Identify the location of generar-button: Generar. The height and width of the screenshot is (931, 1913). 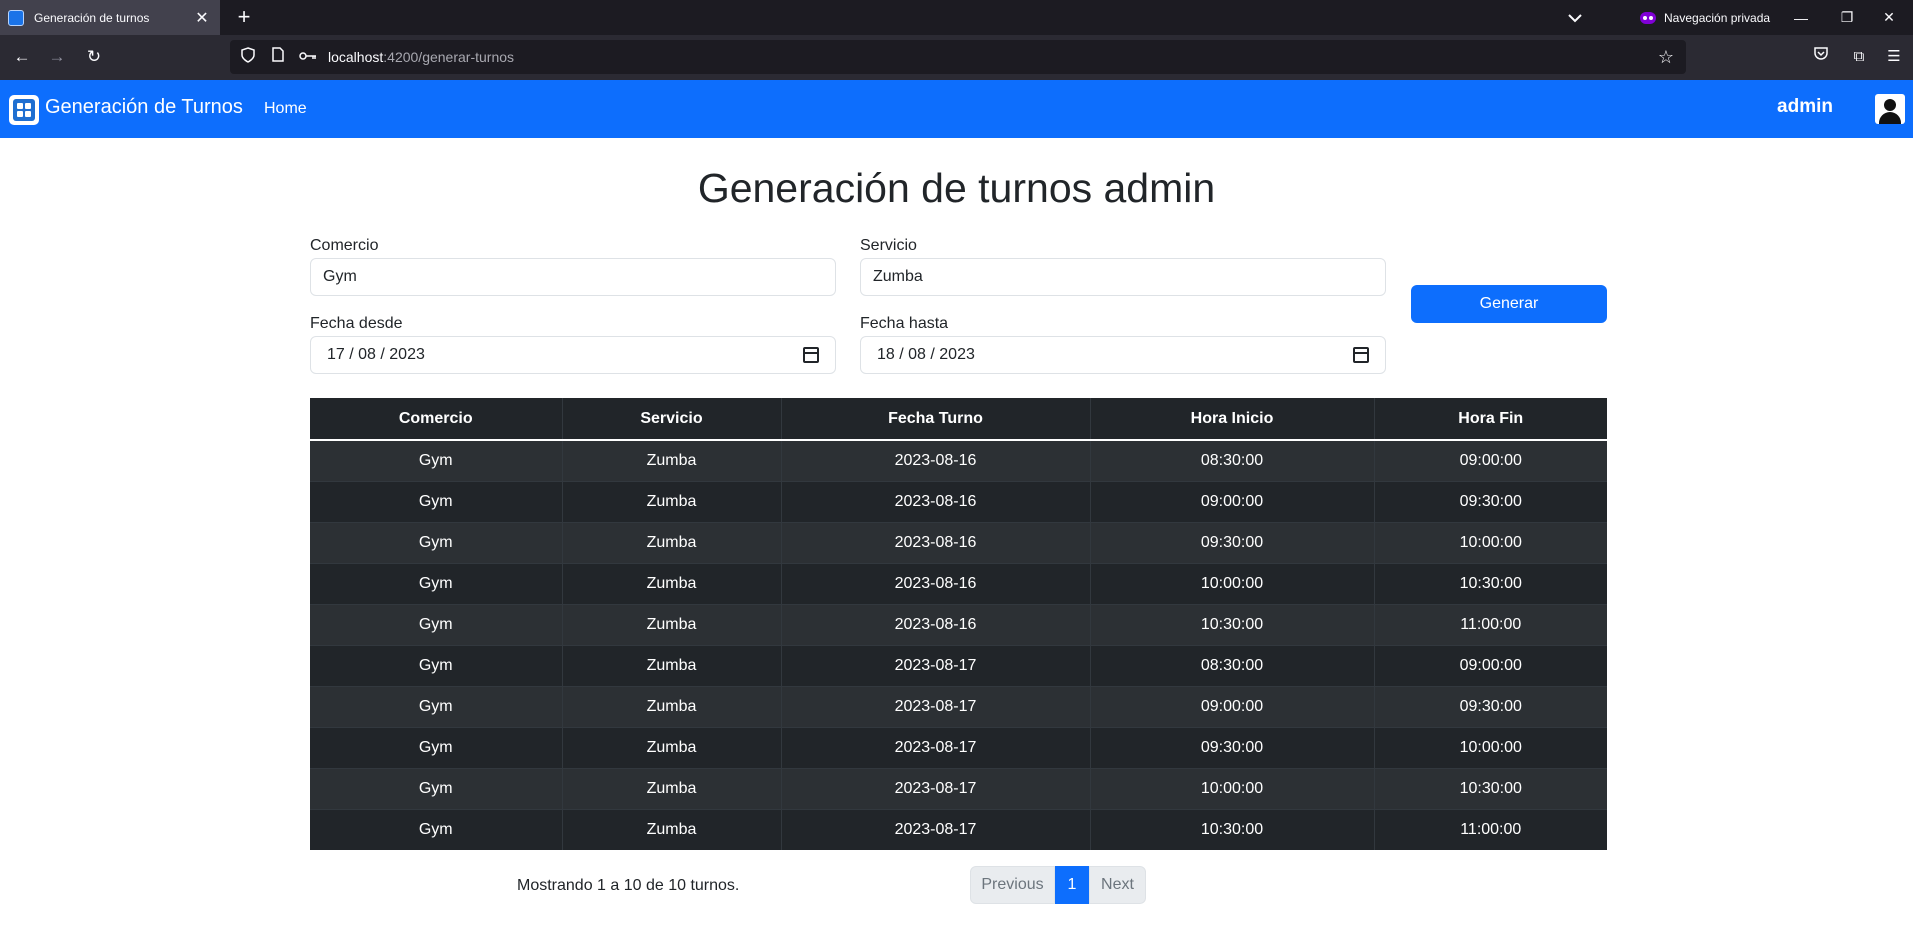
(1509, 304).